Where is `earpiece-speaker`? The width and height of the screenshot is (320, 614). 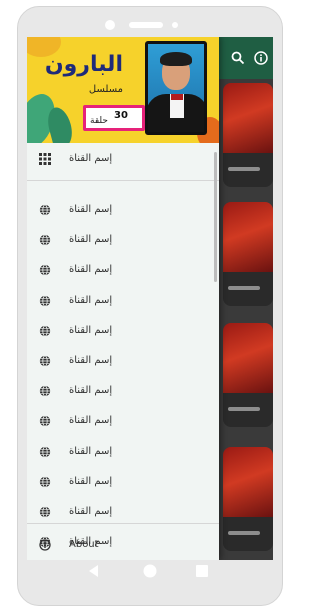
earpiece-speaker is located at coordinates (146, 25).